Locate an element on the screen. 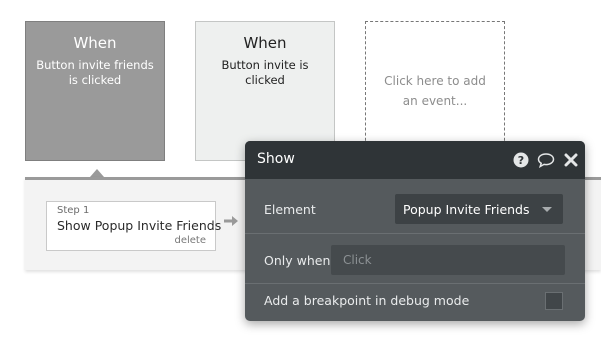 This screenshot has height=340, width=601. only-when-input is located at coordinates (448, 260).